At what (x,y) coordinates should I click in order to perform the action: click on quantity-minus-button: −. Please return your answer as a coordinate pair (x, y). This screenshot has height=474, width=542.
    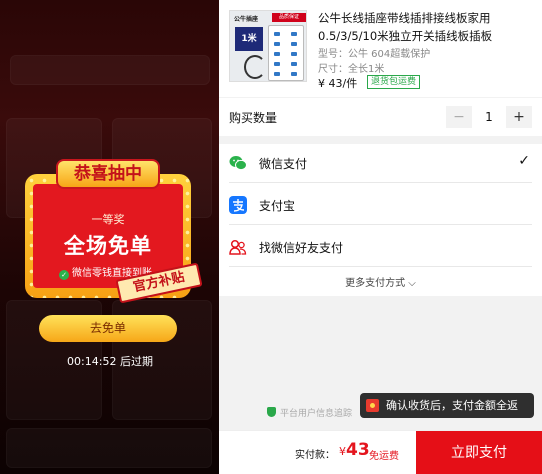
    Looking at the image, I should click on (459, 117).